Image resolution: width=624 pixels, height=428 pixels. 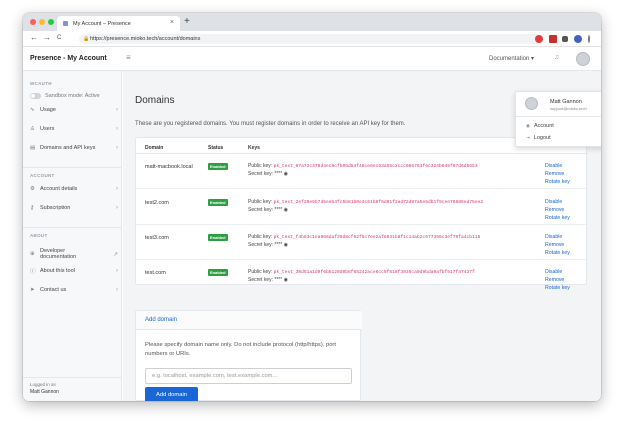 What do you see at coordinates (102, 23) in the screenshot?
I see `tab-title: My Account – Presence` at bounding box center [102, 23].